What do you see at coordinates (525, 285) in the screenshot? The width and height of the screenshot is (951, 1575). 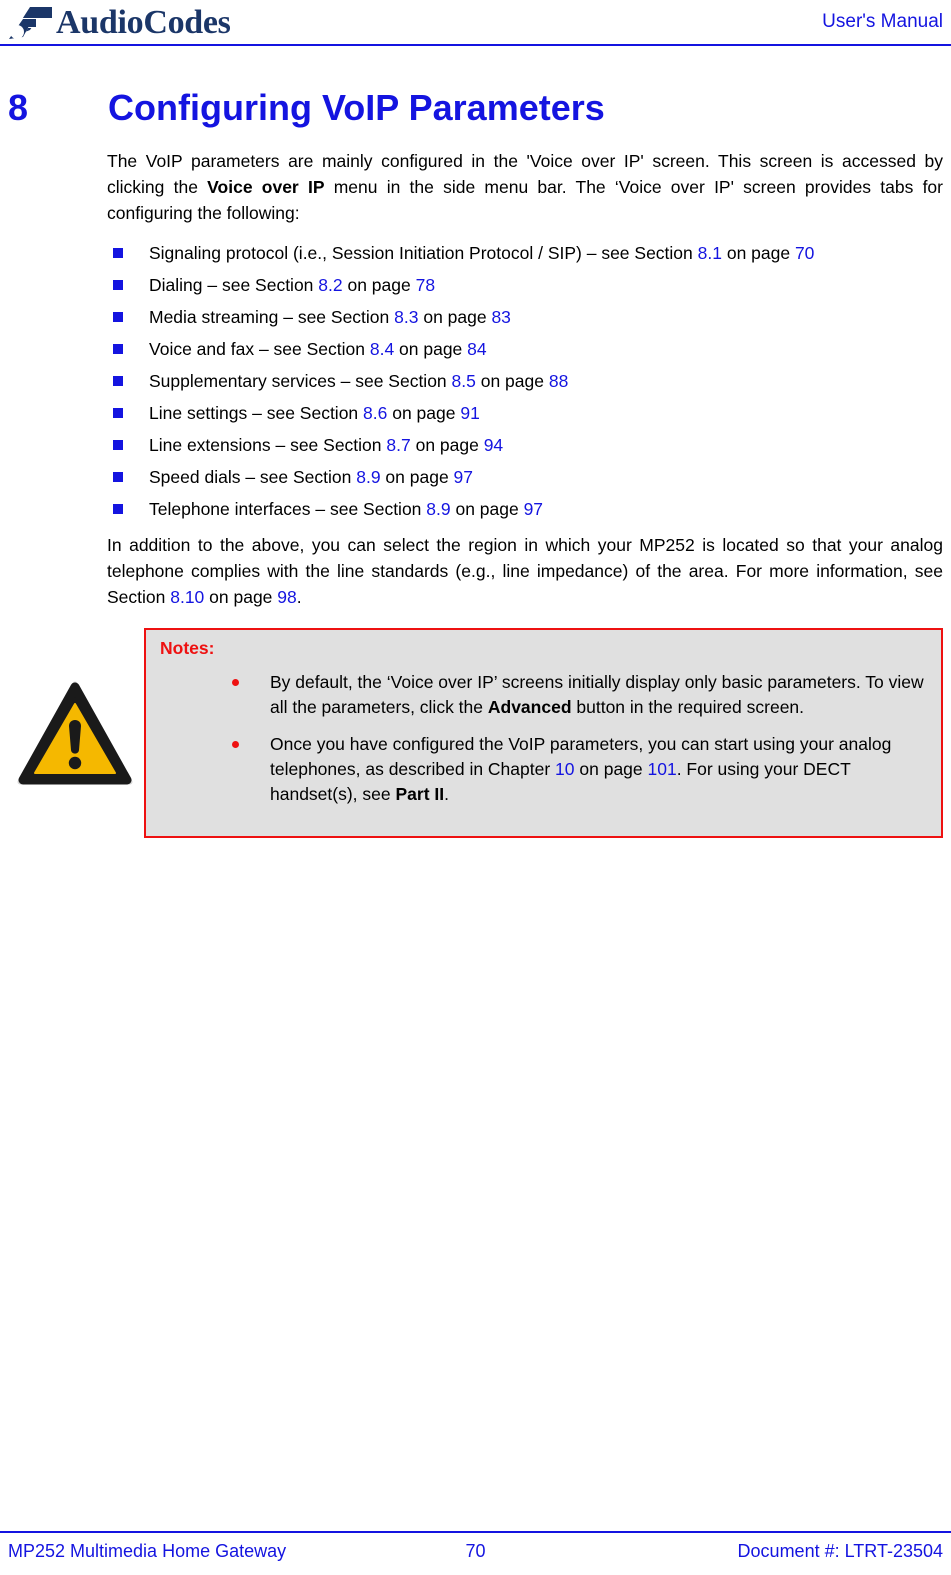 I see `list-item: Dialing – see Section 8.2 on page 78` at bounding box center [525, 285].